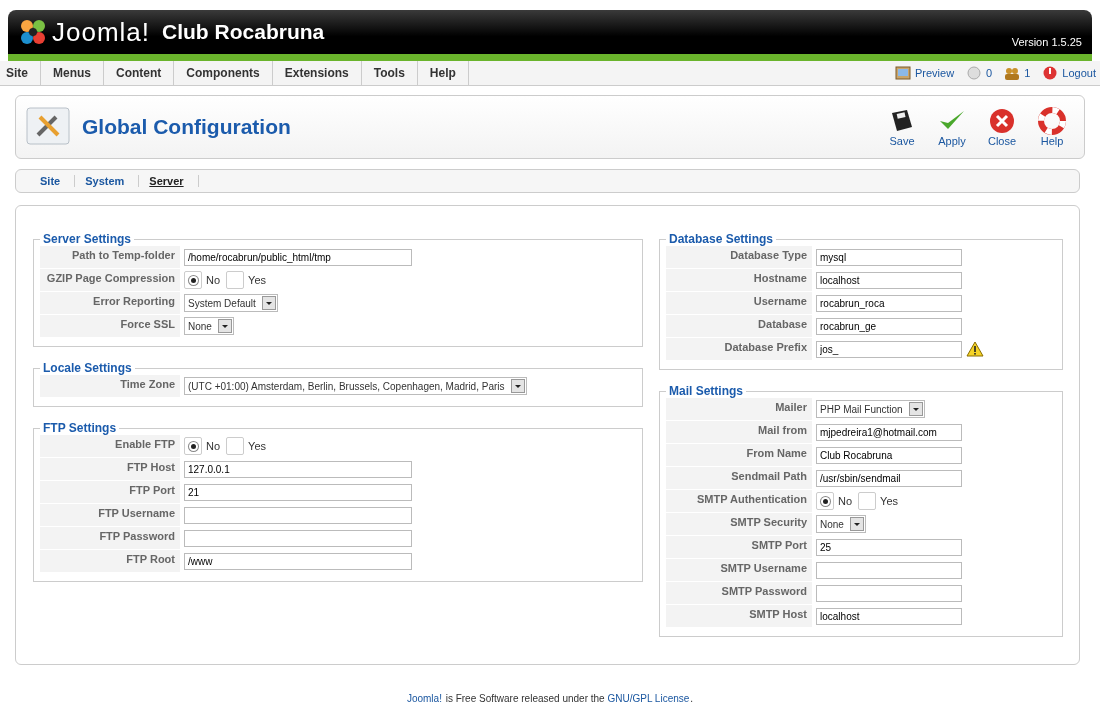 The height and width of the screenshot is (728, 1100). I want to click on tab: System, so click(107, 181).